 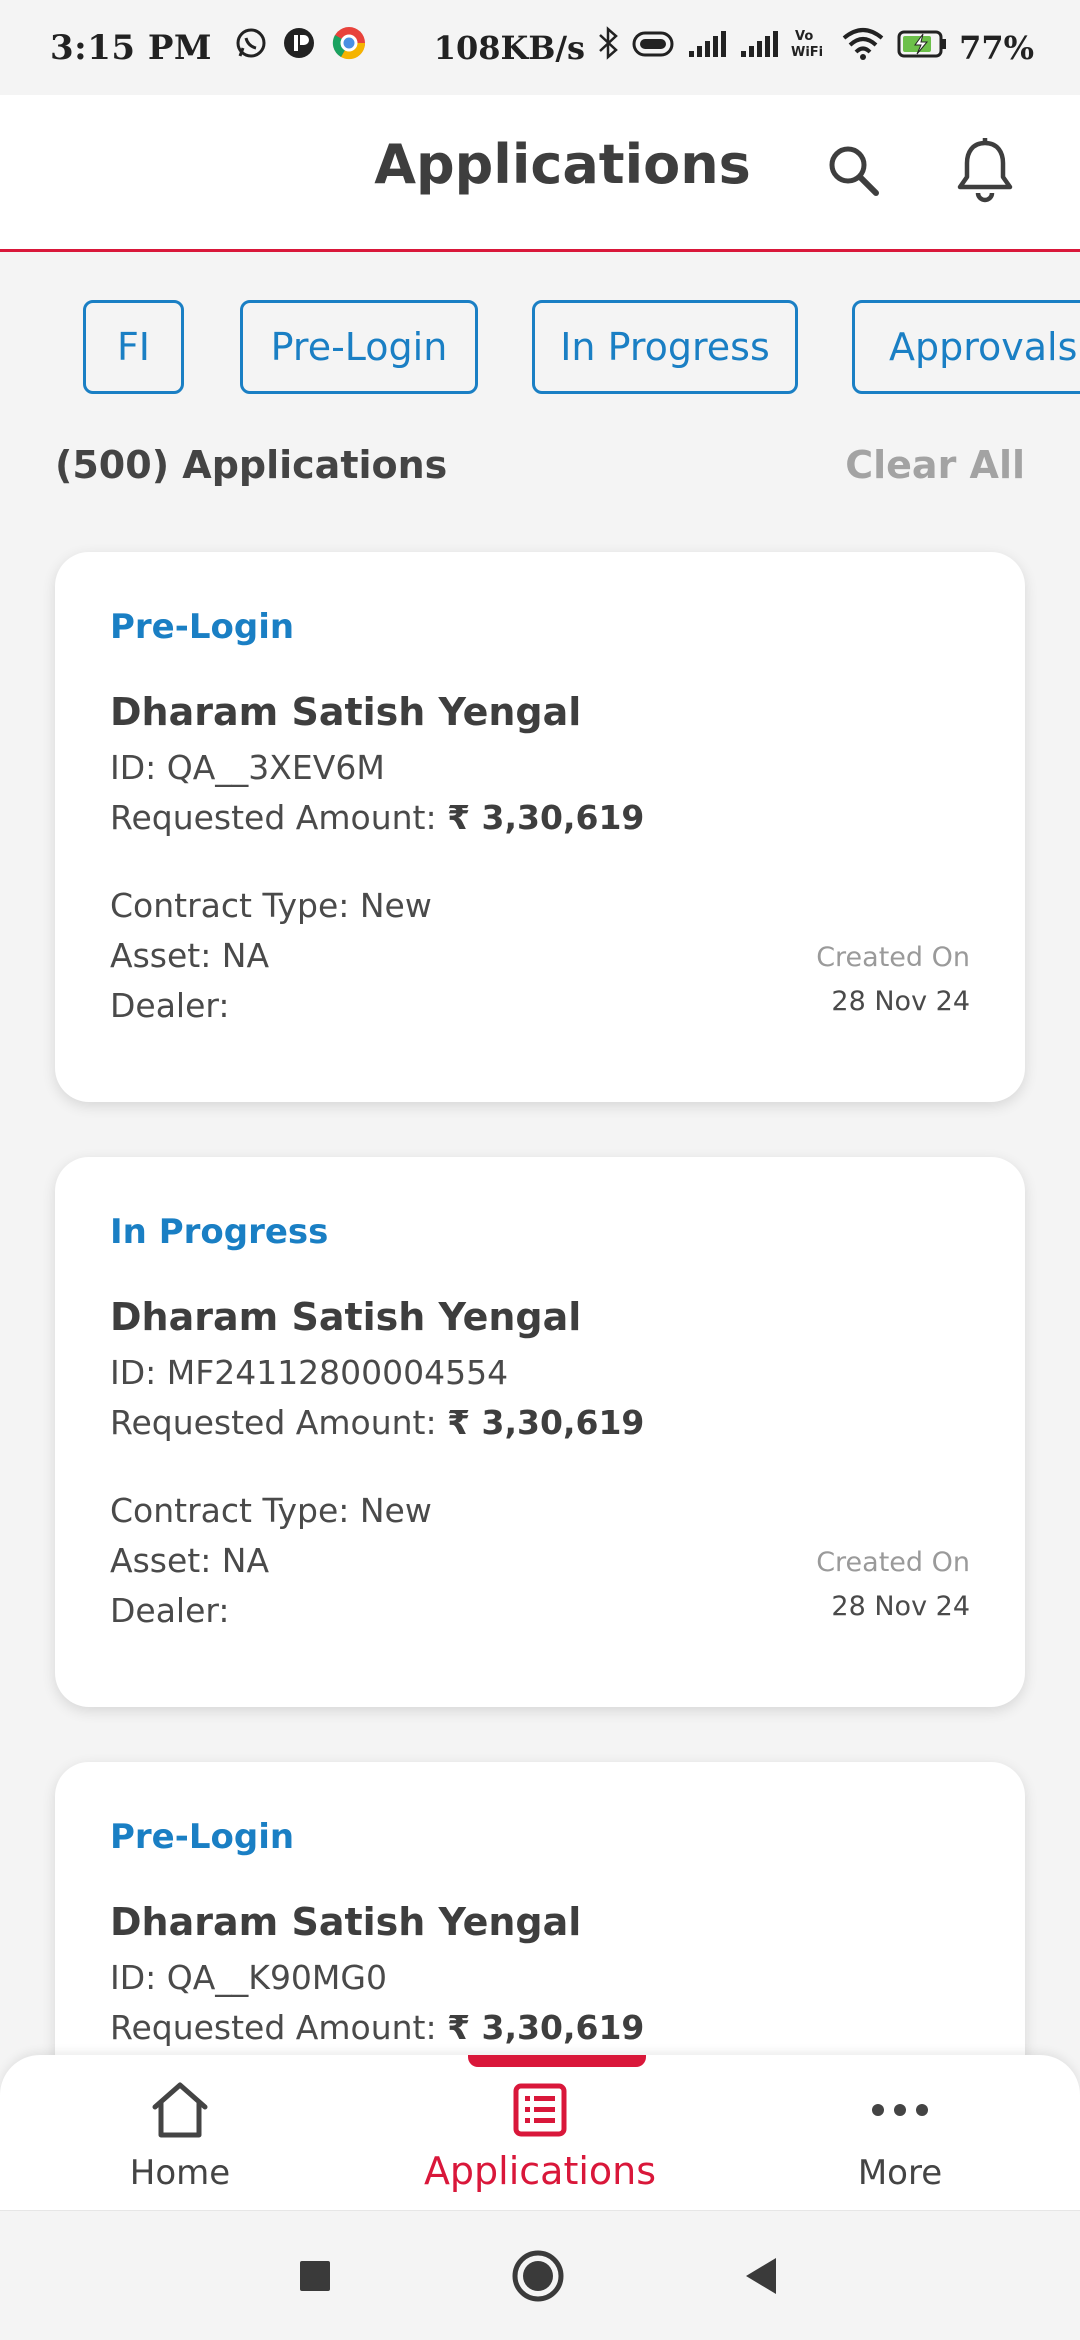 I want to click on home-circle-icon, so click(x=538, y=2278).